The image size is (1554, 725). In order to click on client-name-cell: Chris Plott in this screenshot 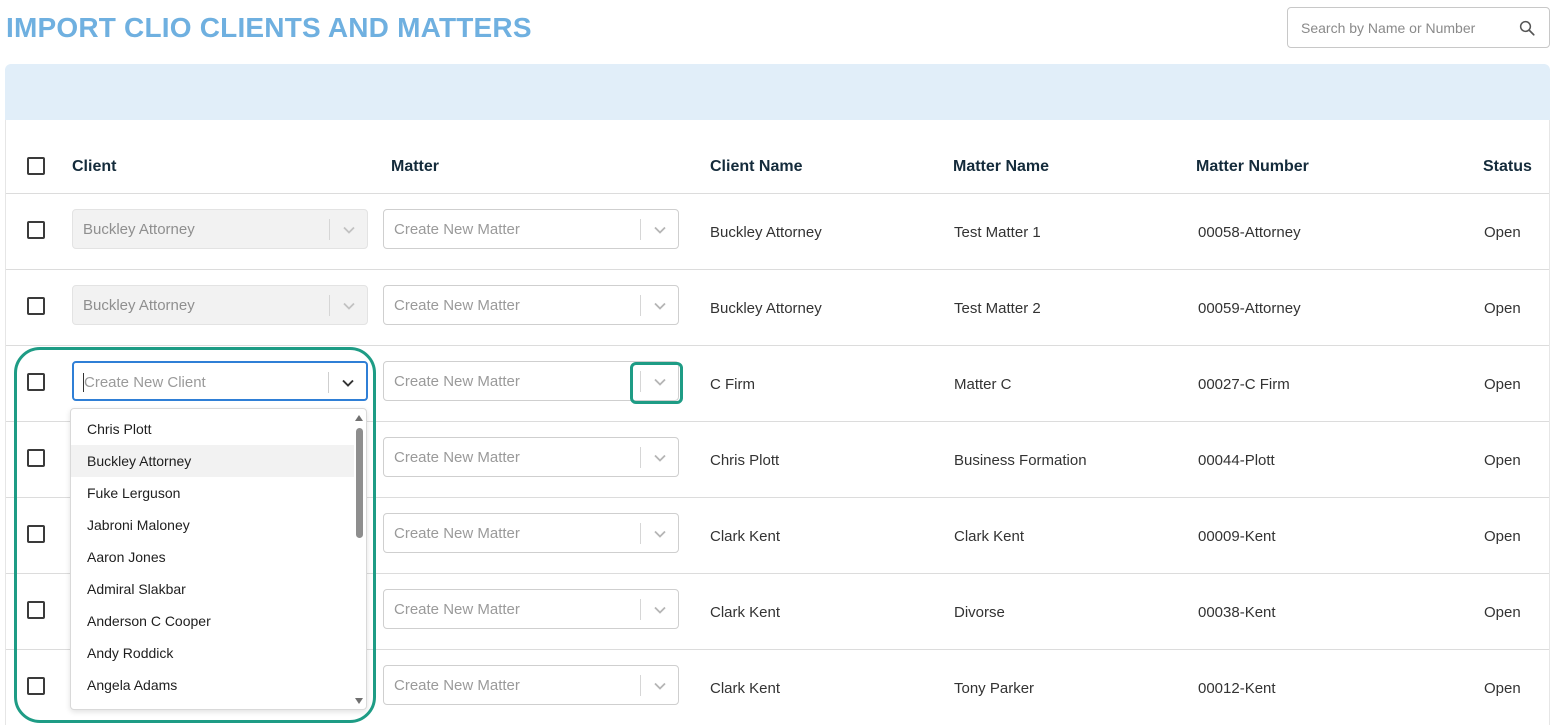, I will do `click(745, 460)`.